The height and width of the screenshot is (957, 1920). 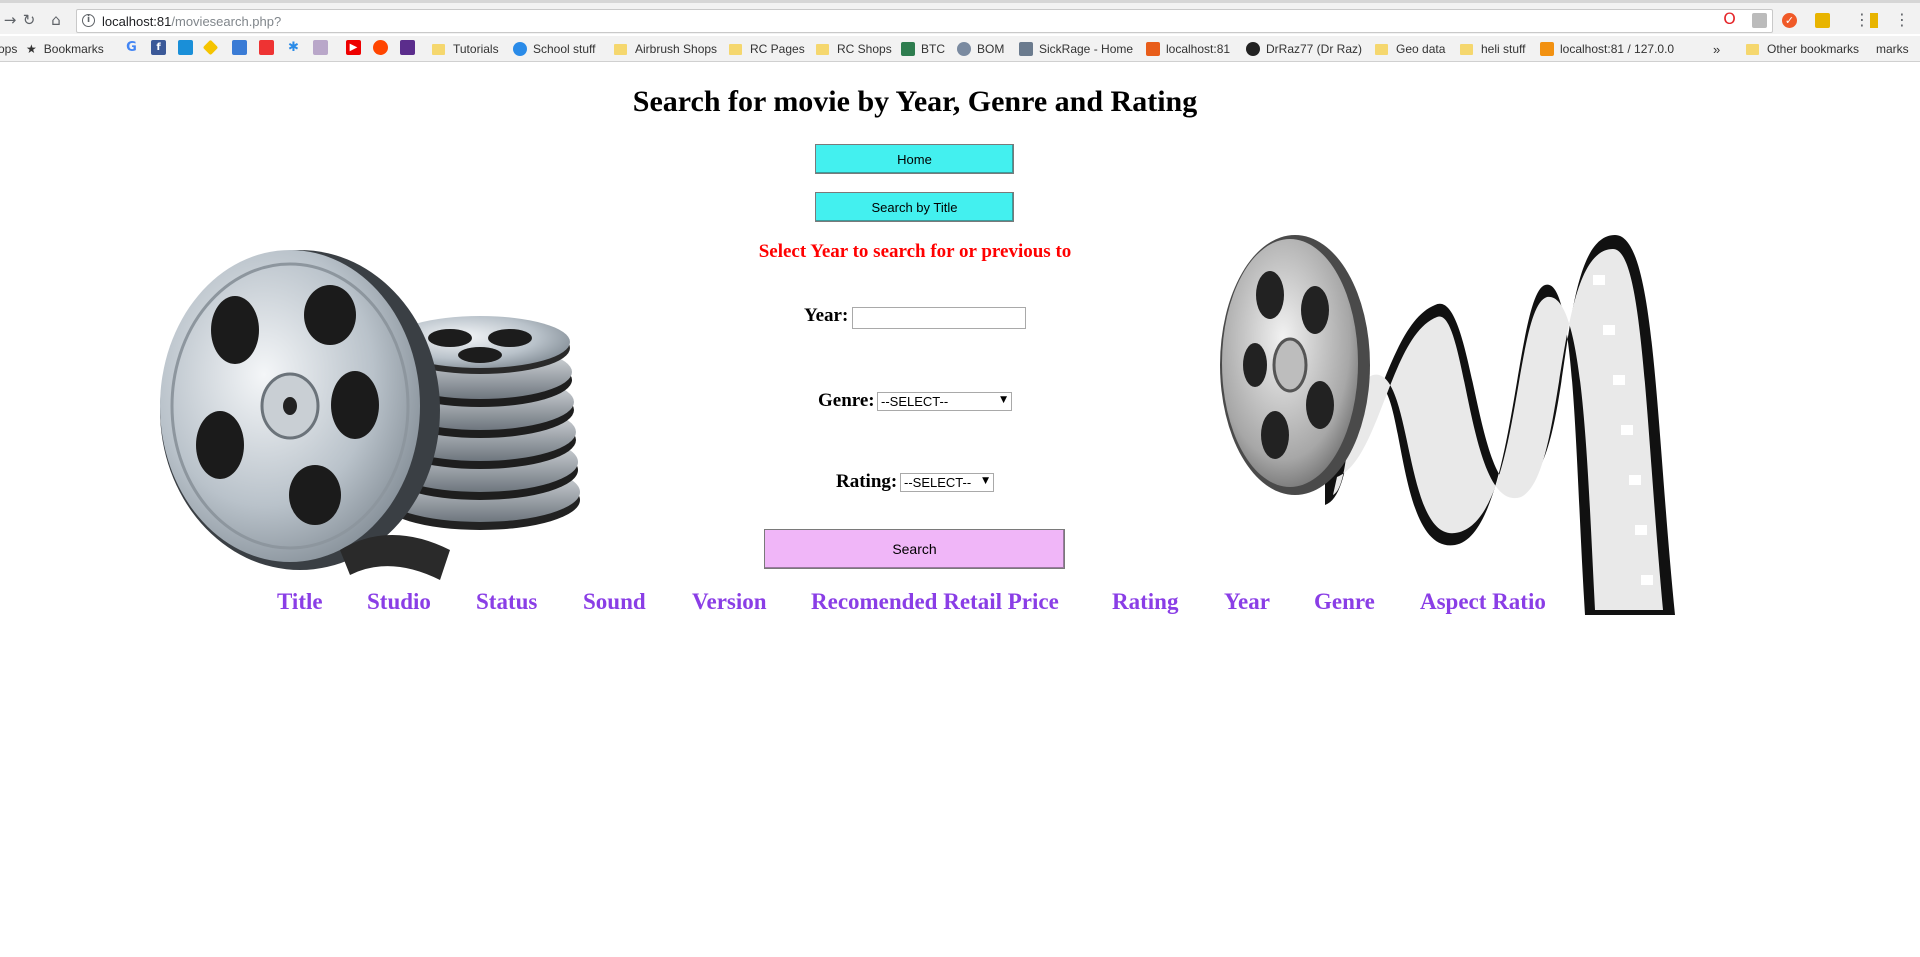 I want to click on rating-selected: --SELECT--, so click(x=938, y=482).